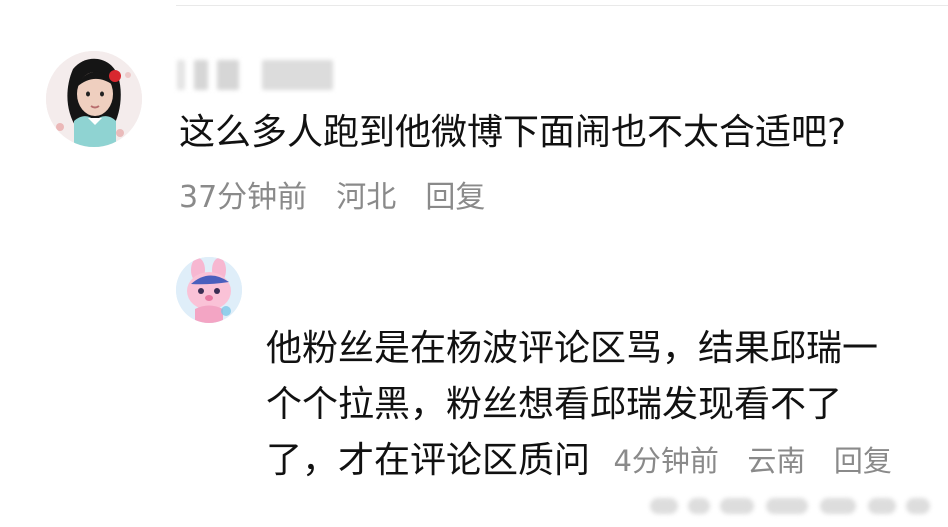 This screenshot has width=948, height=527. I want to click on reply-line-3: 了，才在评论区质问, so click(428, 460).